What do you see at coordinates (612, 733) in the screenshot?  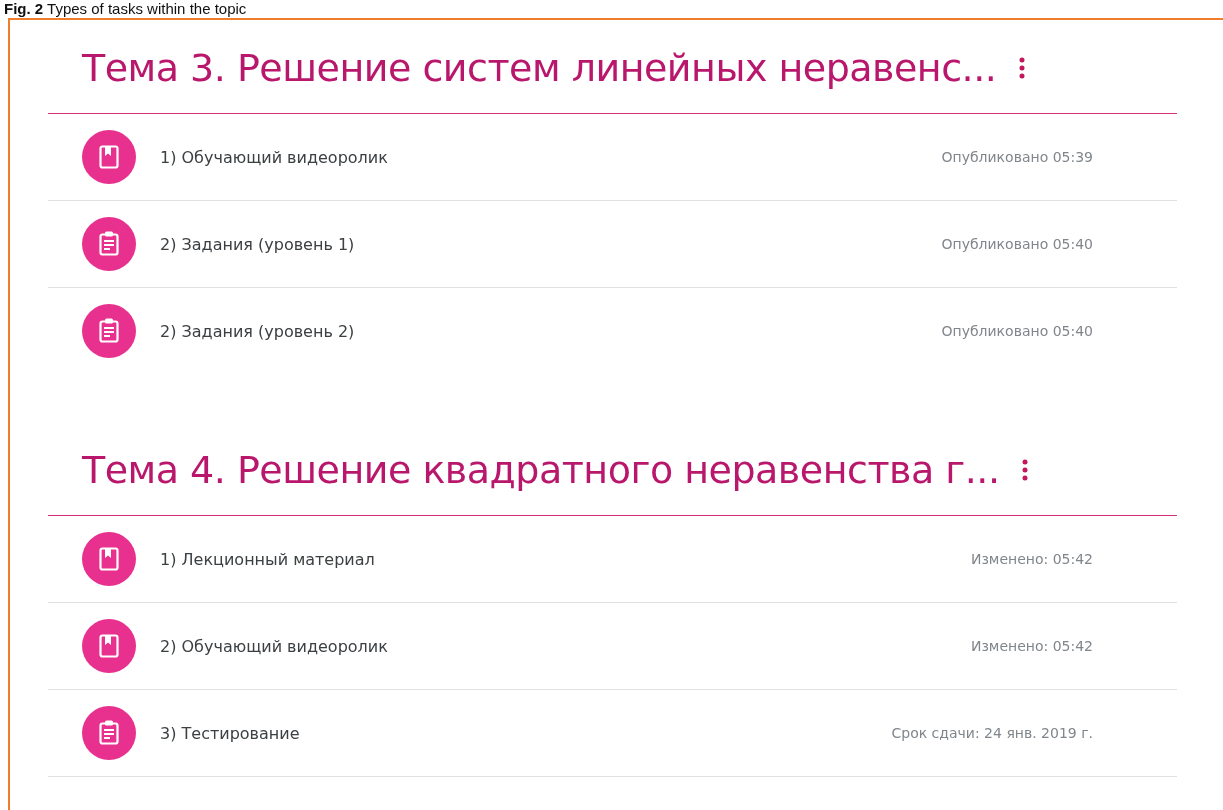 I see `classwork-item: 3) Тестирование Срок сдачи: 24 янв. 2019 г.` at bounding box center [612, 733].